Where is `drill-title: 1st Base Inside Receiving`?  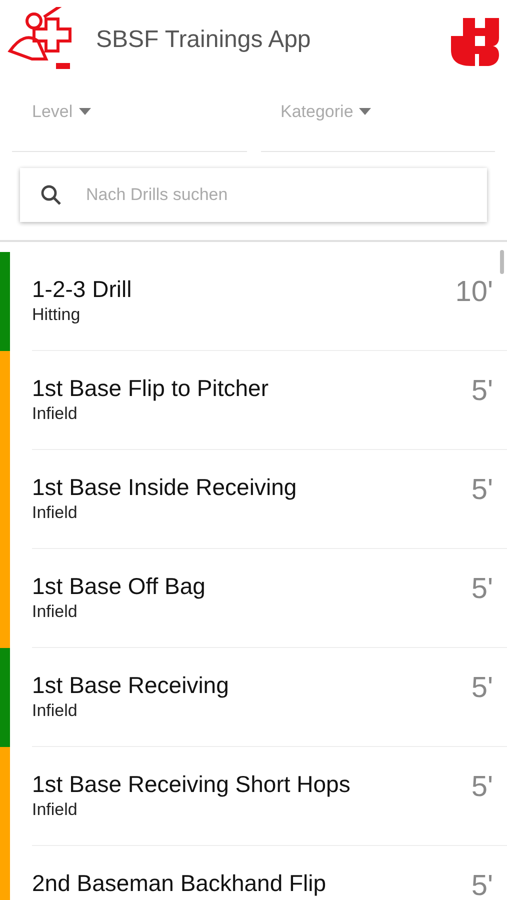
drill-title: 1st Base Inside Receiving is located at coordinates (165, 487).